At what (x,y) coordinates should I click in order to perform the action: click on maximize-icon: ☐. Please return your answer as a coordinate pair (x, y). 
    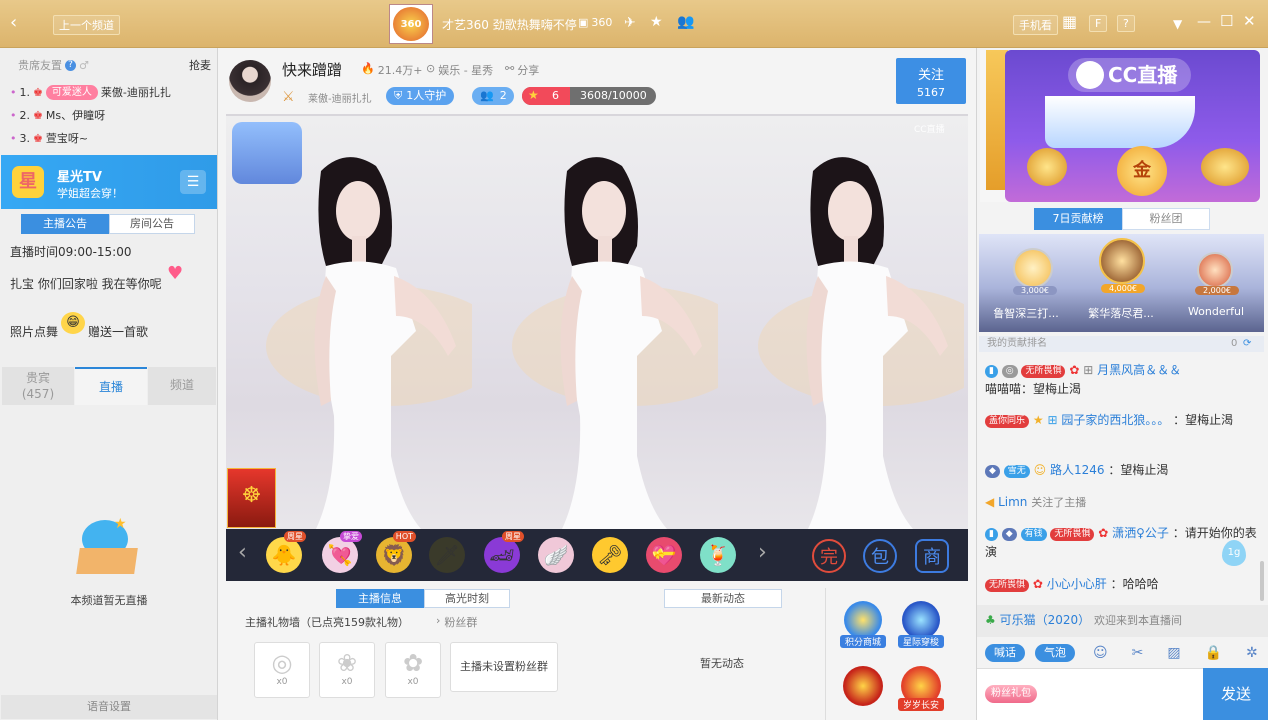
    Looking at the image, I should click on (1226, 21).